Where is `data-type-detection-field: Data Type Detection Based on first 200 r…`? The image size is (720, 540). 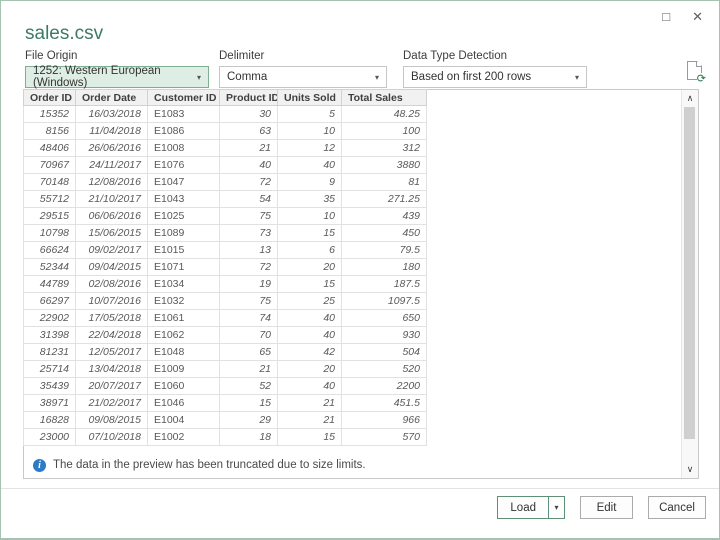
data-type-detection-field: Data Type Detection Based on first 200 r… is located at coordinates (495, 69).